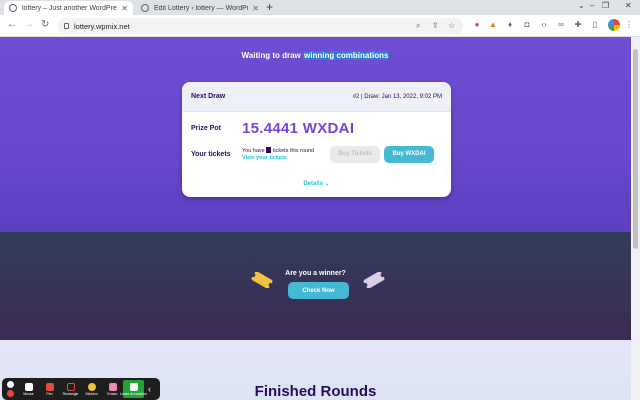 This screenshot has width=640, height=400. I want to click on tool-stickers: Stickers, so click(91, 389).